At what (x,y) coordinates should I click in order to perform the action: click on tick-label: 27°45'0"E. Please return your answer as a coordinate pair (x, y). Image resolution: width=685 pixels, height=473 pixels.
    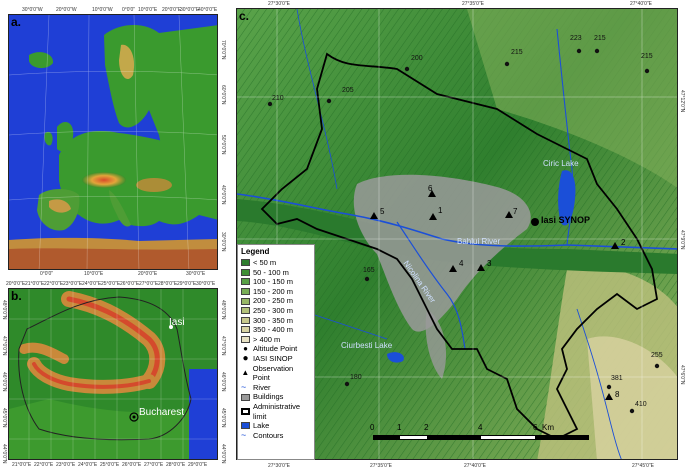
    Looking at the image, I should click on (643, 466).